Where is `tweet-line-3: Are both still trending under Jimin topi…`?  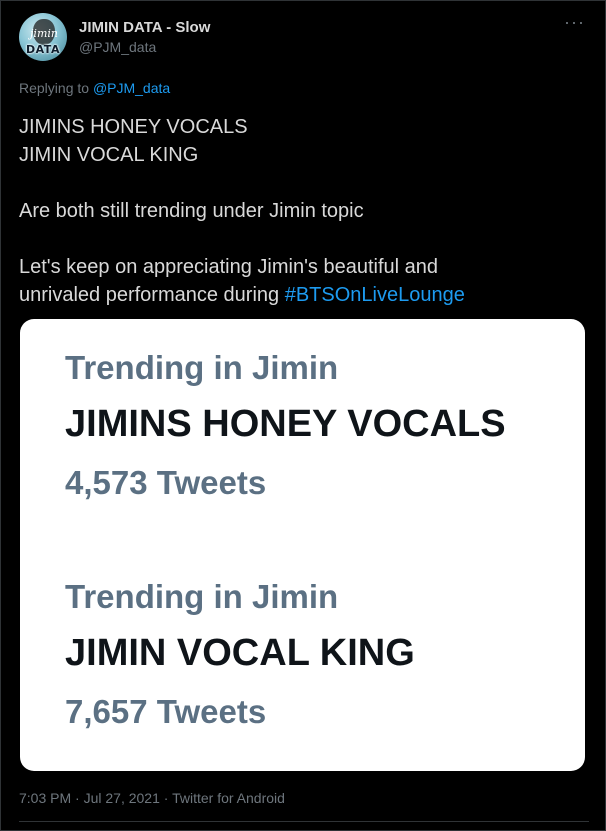 tweet-line-3: Are both still trending under Jimin topi… is located at coordinates (191, 211).